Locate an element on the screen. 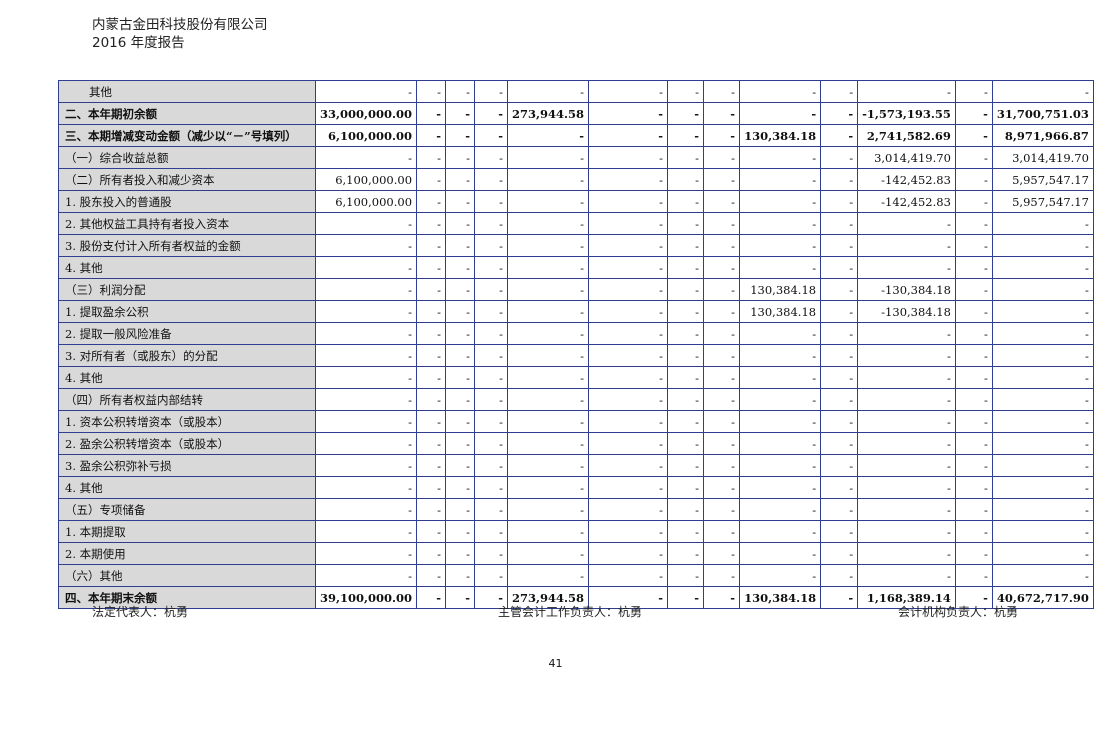  row-label: （二）所有者投入和减少资本 is located at coordinates (187, 179).